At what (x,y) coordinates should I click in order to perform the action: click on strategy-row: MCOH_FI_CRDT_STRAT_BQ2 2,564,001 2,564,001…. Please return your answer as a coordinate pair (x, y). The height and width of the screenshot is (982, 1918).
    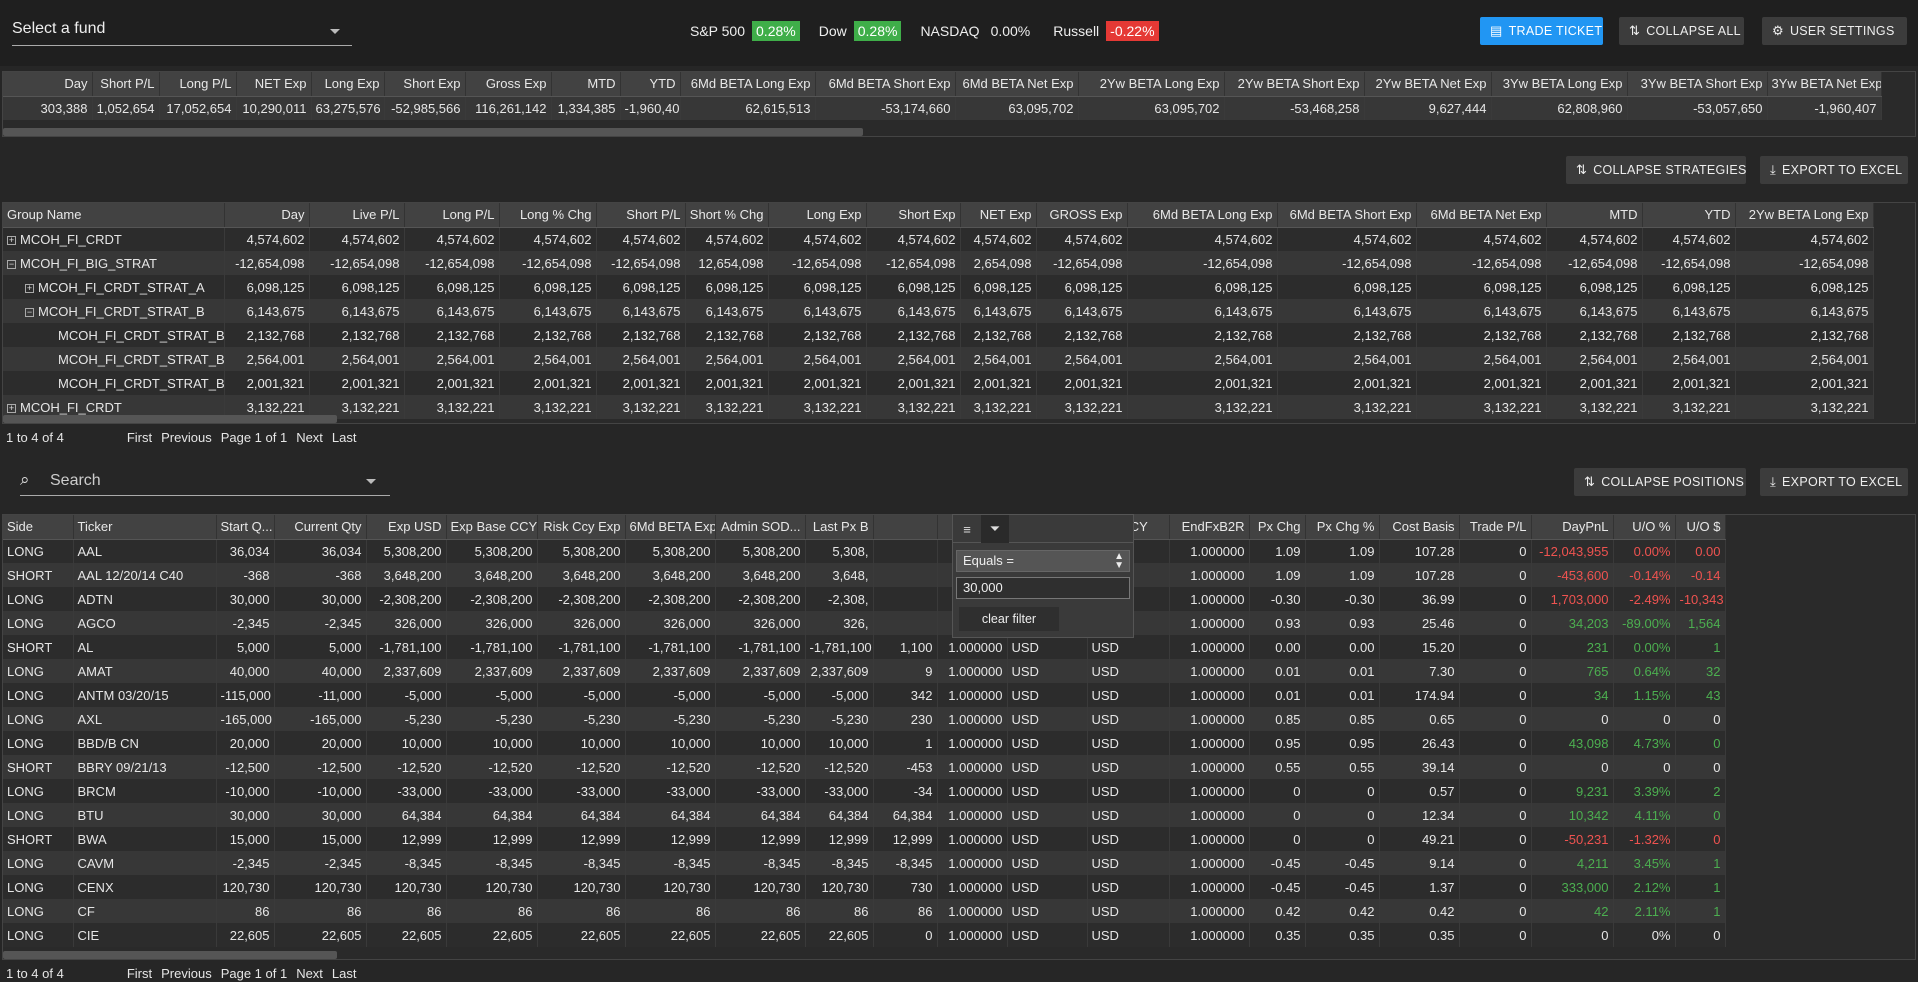
    Looking at the image, I should click on (938, 359).